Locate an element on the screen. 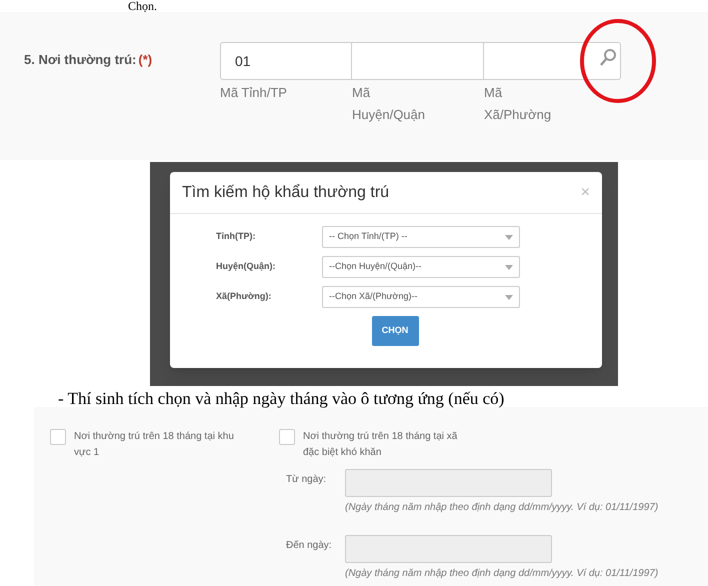  document-text: Chọn. is located at coordinates (143, 6).